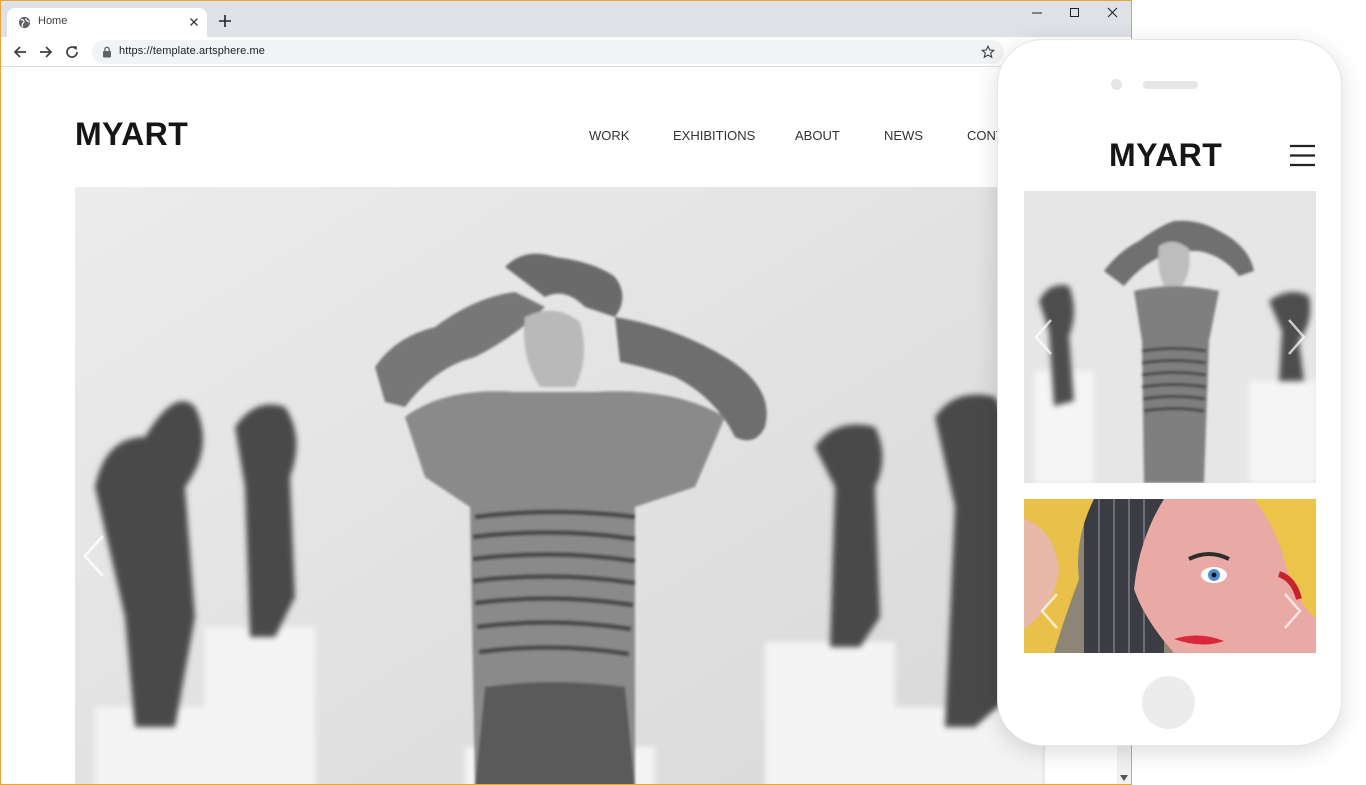  Describe the element at coordinates (566, 19) in the screenshot. I see `tab-strip: Home` at that location.